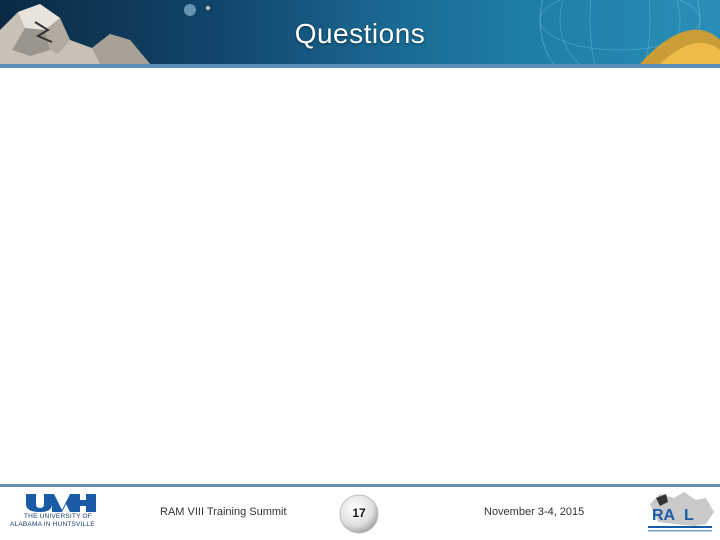  I want to click on footer-date: November 3-4, 2015, so click(534, 512).